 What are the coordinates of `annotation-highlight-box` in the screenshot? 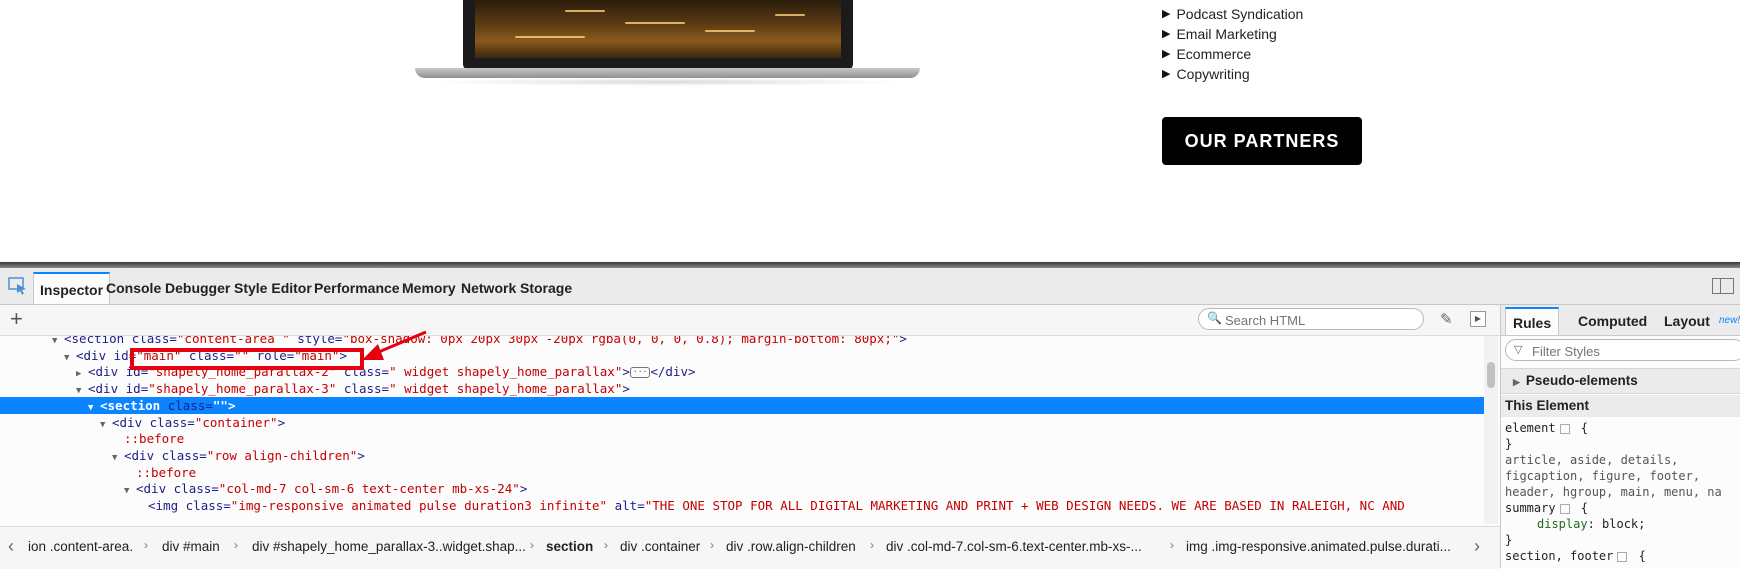 It's located at (247, 359).